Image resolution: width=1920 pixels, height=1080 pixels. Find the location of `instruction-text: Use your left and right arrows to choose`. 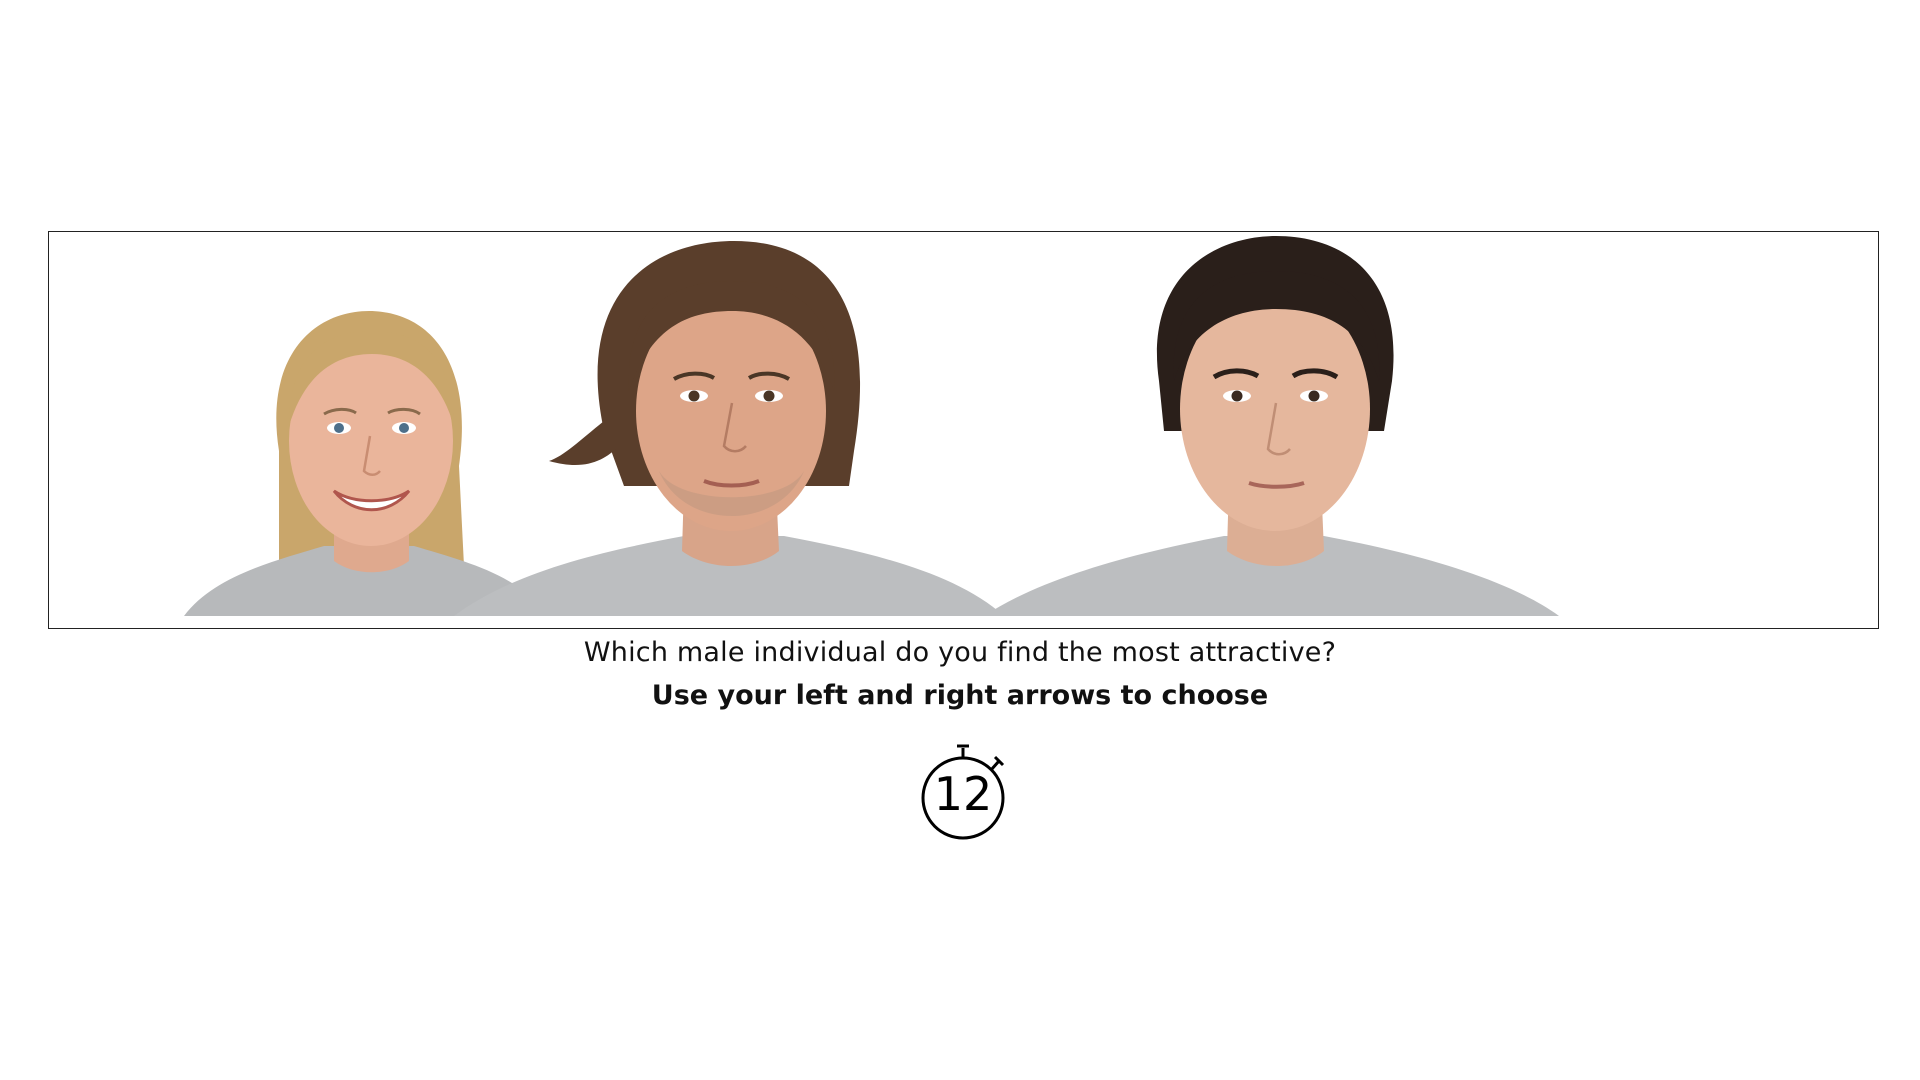

instruction-text: Use your left and right arrows to choose is located at coordinates (960, 695).